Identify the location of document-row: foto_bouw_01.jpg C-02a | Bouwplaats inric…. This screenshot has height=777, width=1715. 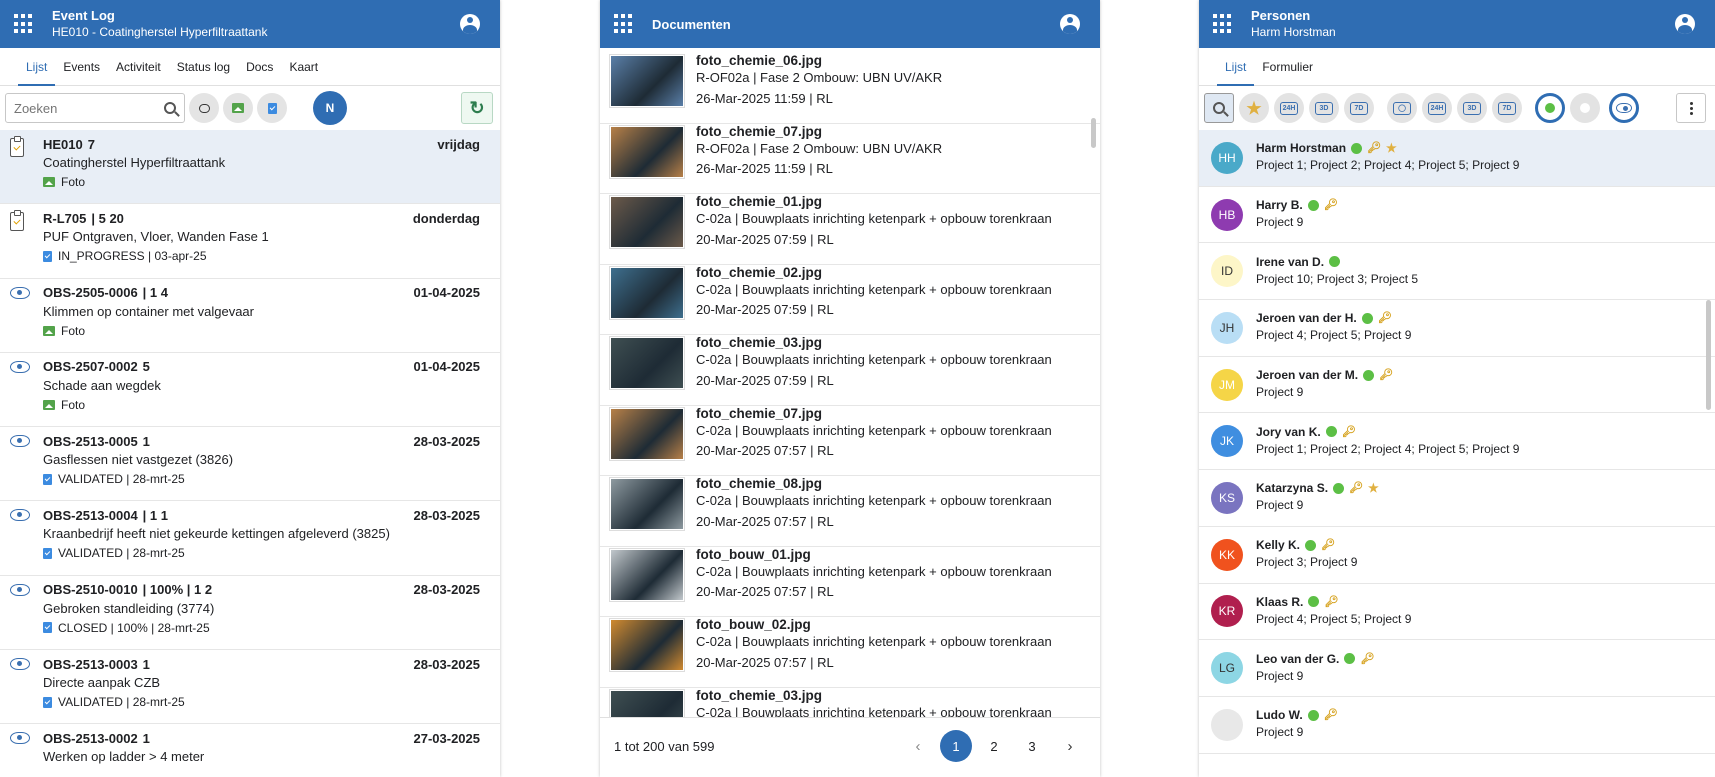
(850, 582).